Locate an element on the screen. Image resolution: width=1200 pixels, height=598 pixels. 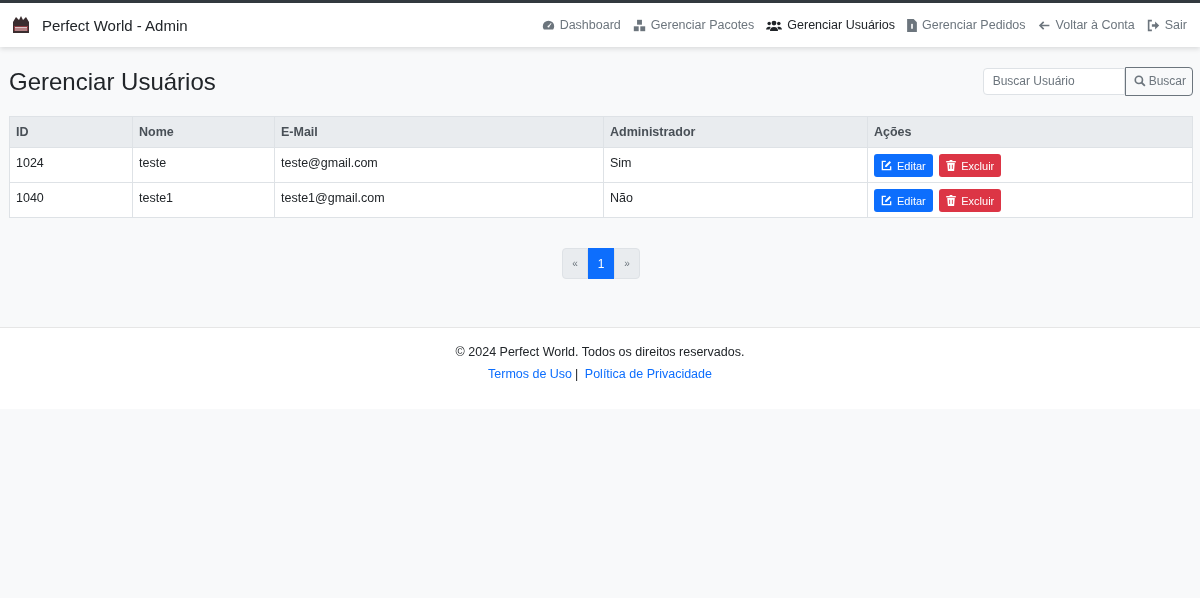
brand-title: Perfect World - Admin is located at coordinates (115, 25).